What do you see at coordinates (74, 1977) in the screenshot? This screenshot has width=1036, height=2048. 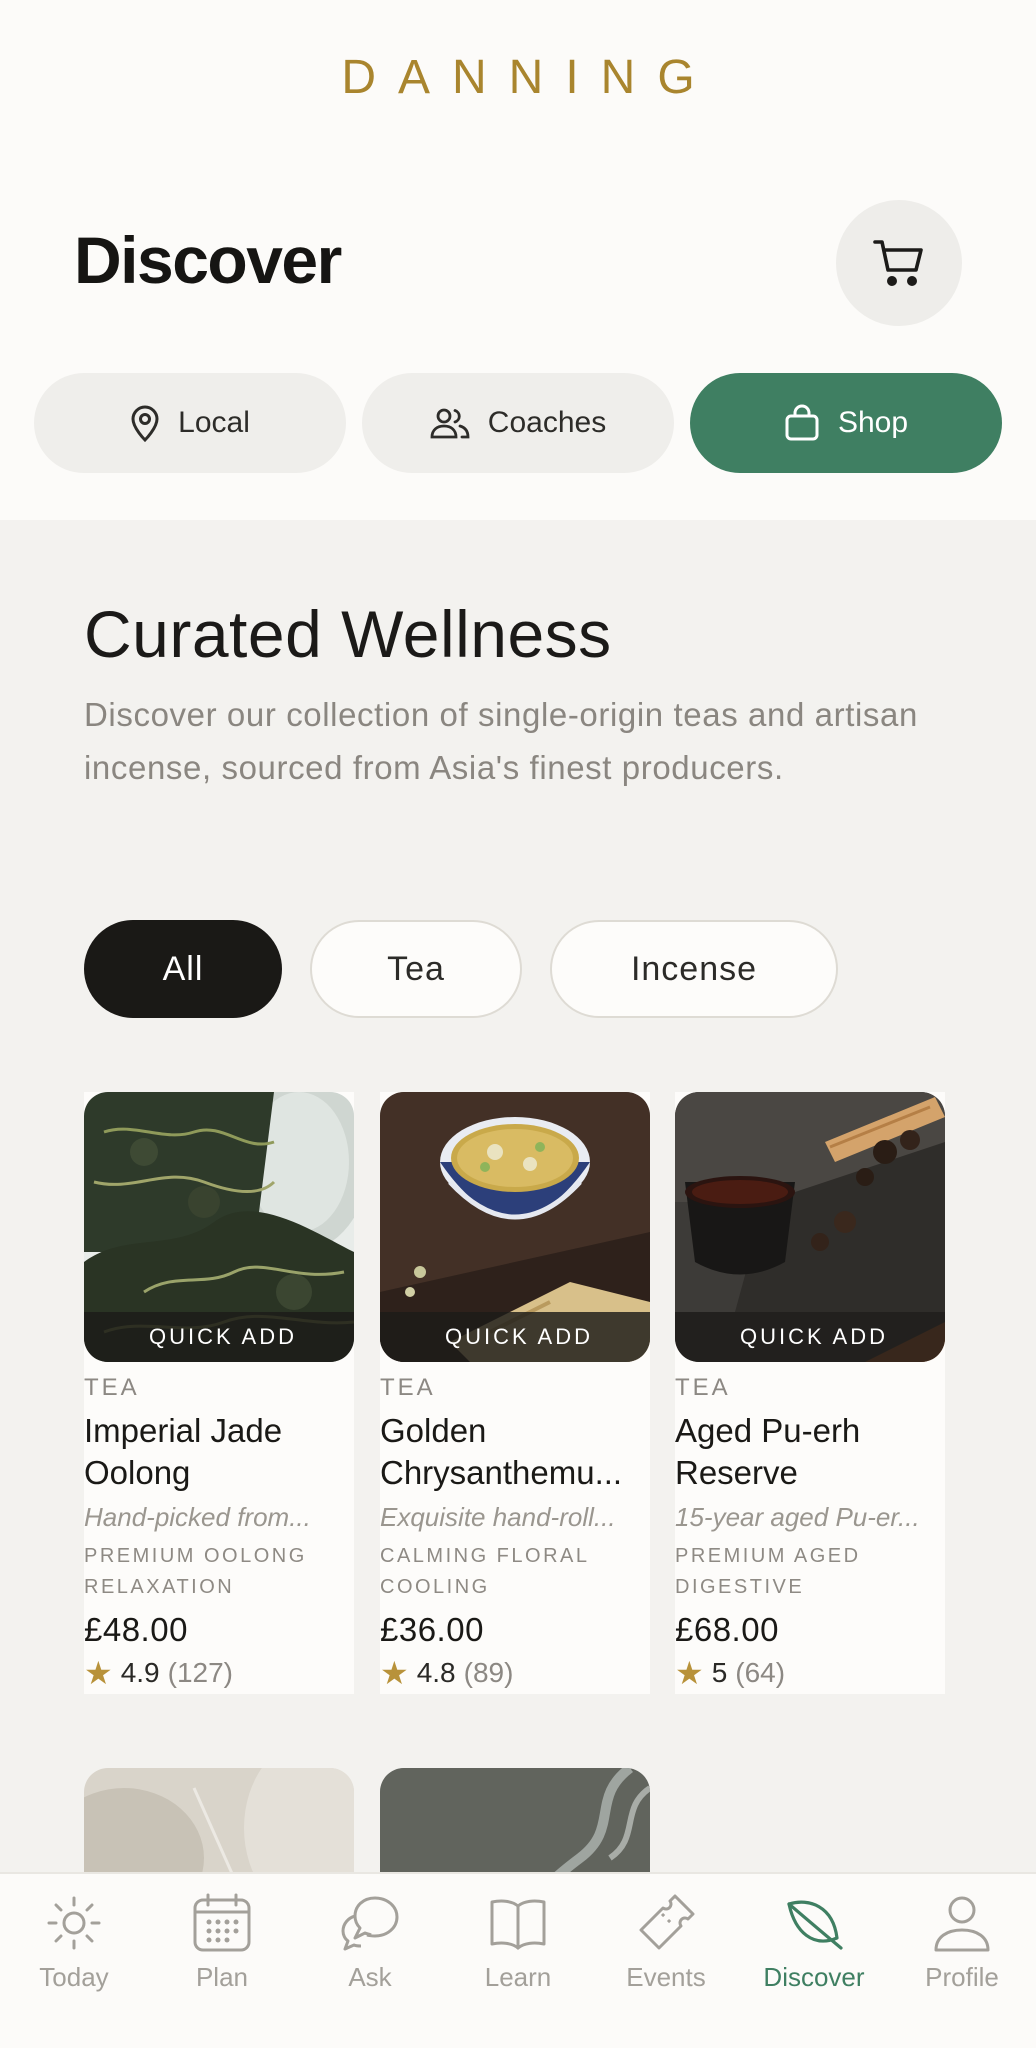 I see `tab-today-label: Today` at bounding box center [74, 1977].